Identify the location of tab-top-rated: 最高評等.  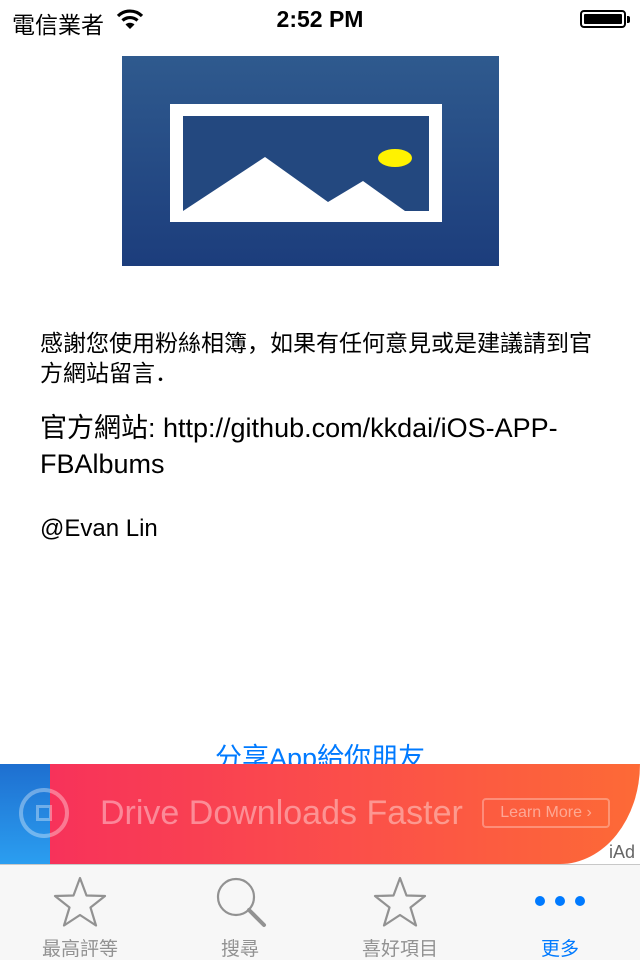
(80, 913).